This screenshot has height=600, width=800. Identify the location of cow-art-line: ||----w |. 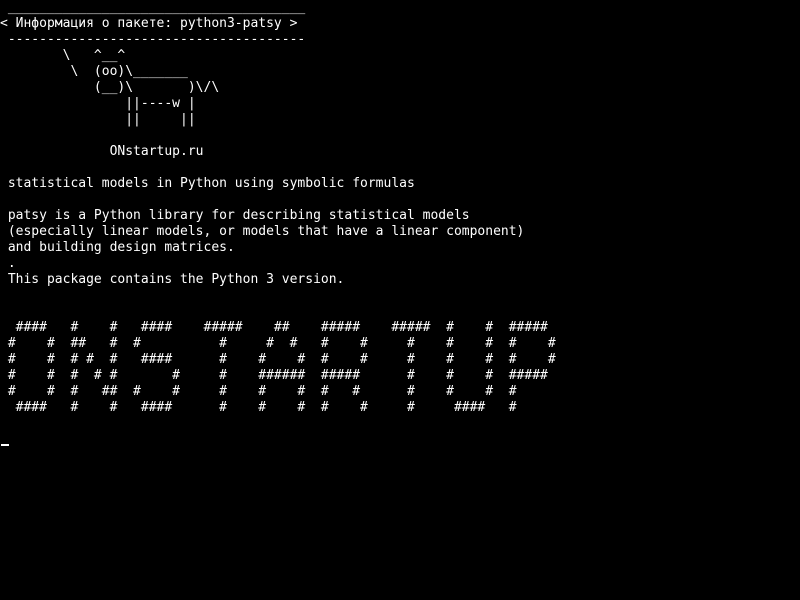
(98, 103).